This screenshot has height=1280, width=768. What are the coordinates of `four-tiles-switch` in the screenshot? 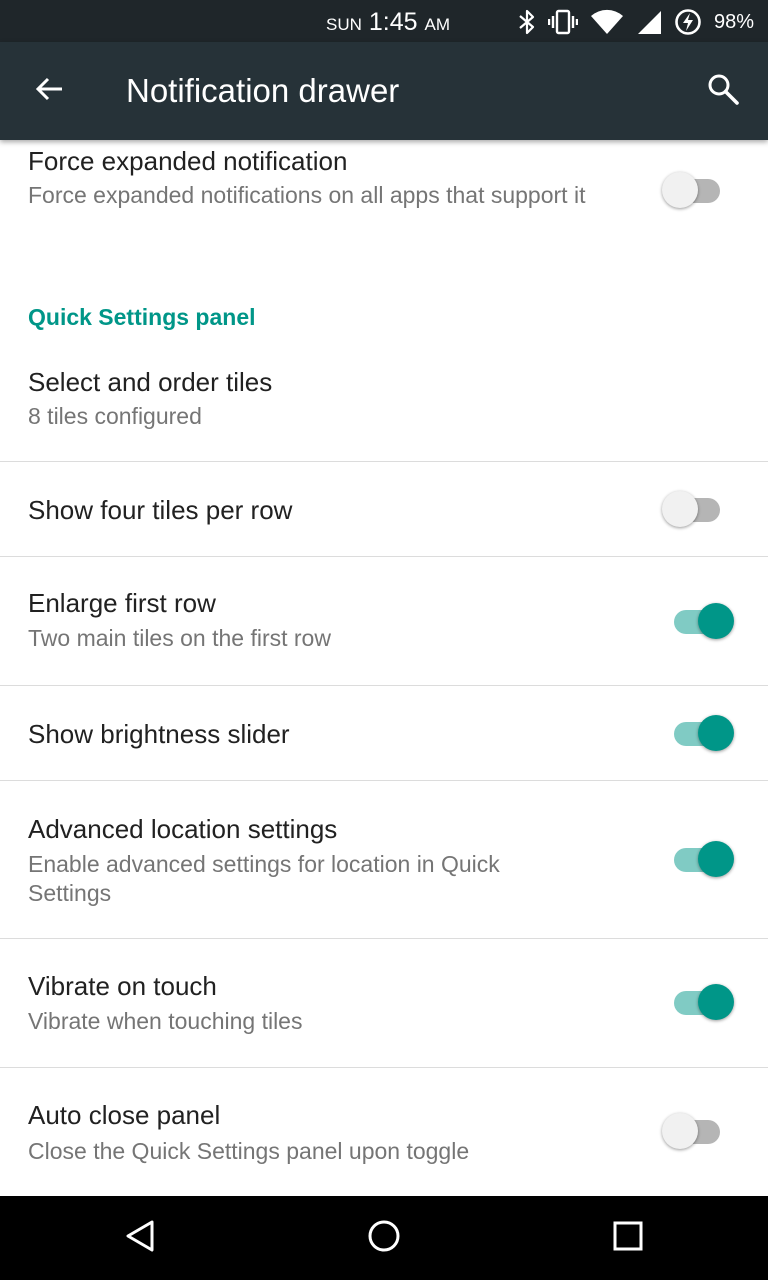 It's located at (694, 509).